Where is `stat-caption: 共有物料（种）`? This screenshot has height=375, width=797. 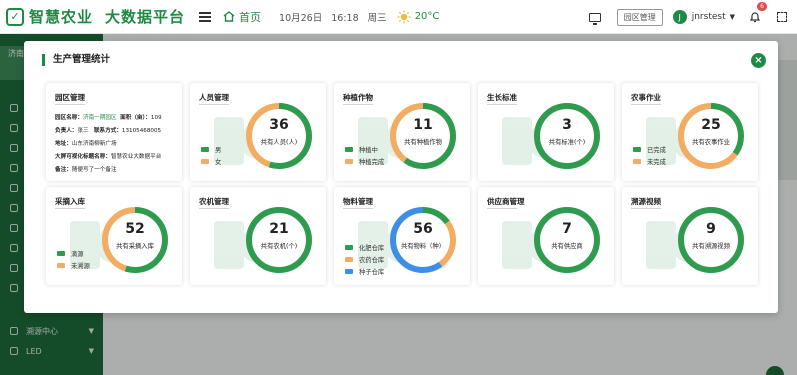 stat-caption: 共有物料（种） is located at coordinates (423, 246).